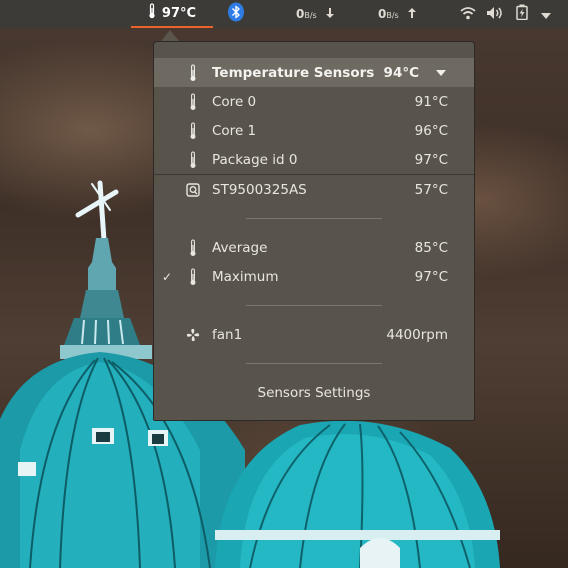  Describe the element at coordinates (314, 101) in the screenshot. I see `sensor-item-core-0: Core 0 91°C` at that location.